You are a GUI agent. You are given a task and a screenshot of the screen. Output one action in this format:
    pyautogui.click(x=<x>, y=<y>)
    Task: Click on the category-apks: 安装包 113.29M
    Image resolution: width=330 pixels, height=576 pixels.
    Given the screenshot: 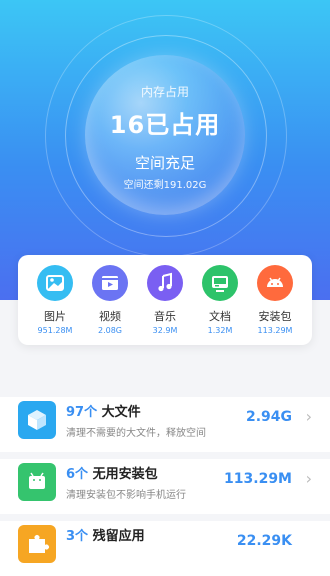 What is the action you would take?
    pyautogui.click(x=275, y=300)
    